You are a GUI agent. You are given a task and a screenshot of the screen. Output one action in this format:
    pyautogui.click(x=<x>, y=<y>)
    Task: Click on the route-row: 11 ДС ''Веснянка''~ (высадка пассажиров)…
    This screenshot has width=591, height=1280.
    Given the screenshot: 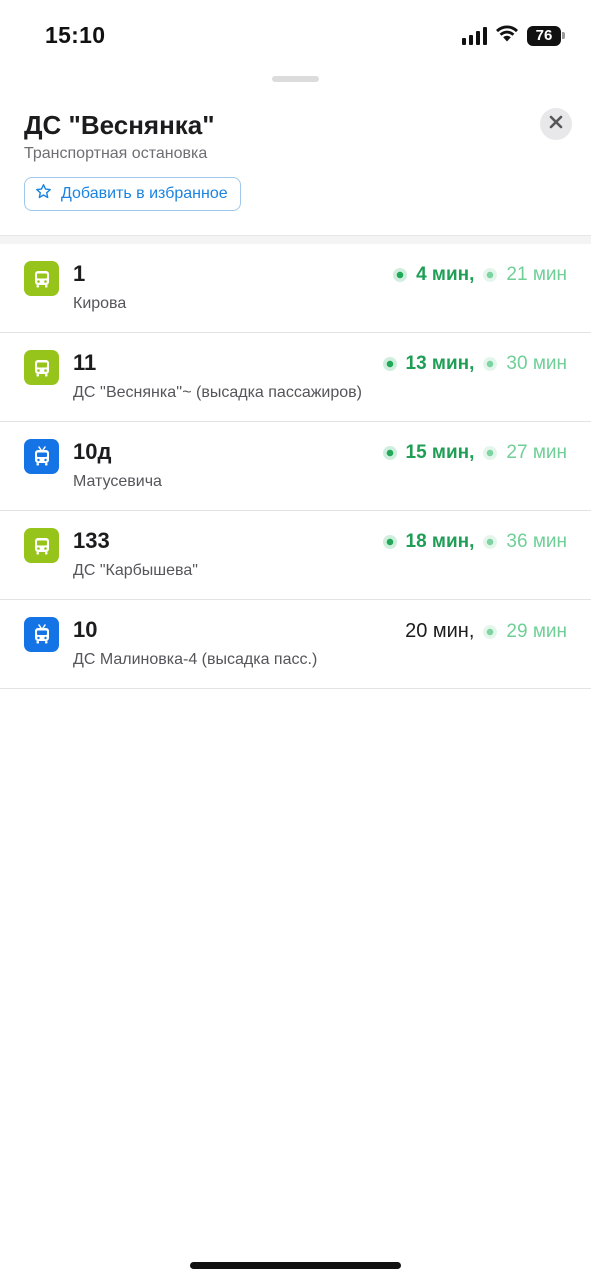 What is the action you would take?
    pyautogui.click(x=295, y=377)
    